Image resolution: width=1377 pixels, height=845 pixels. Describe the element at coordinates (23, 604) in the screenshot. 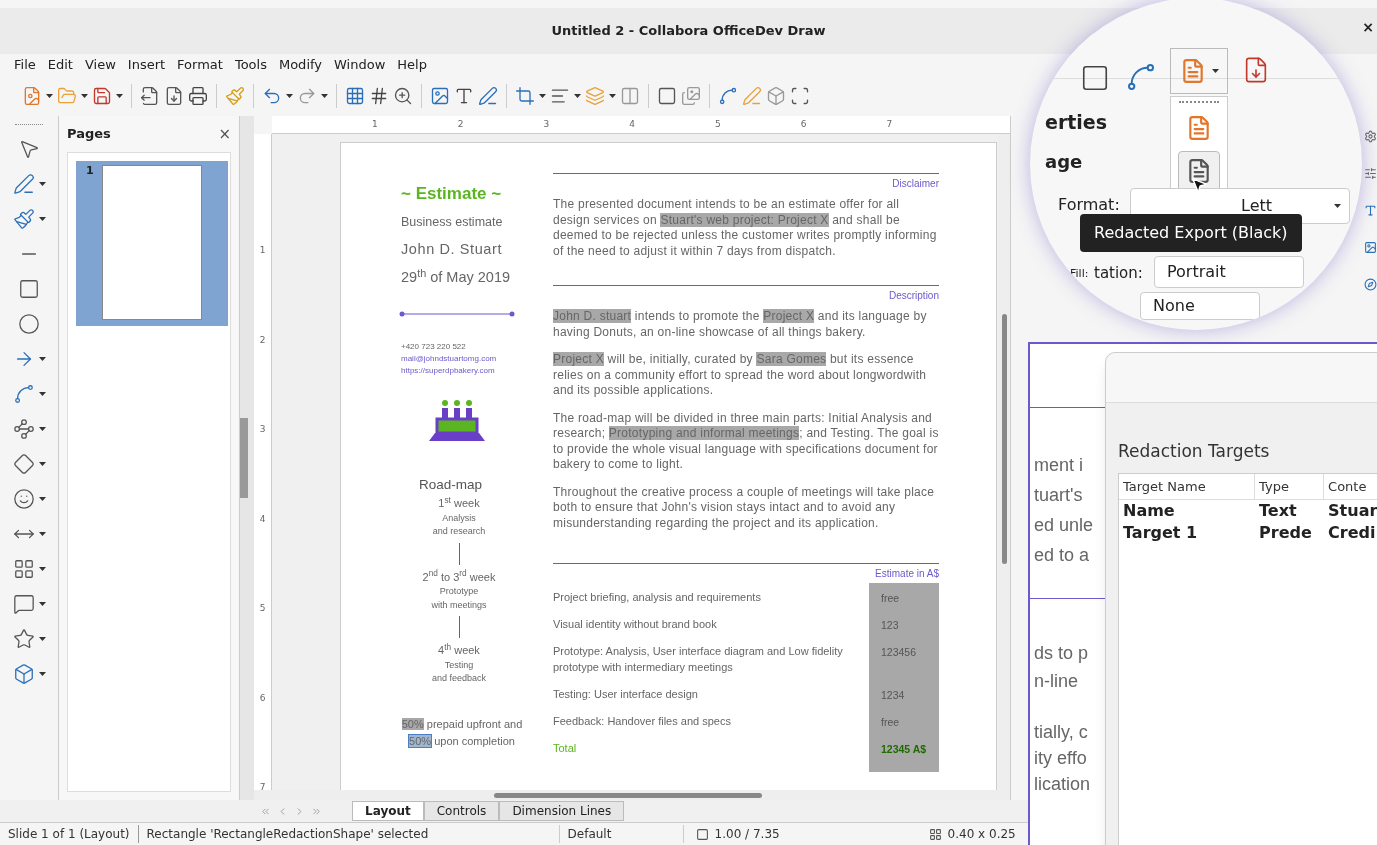

I see `callout-icon` at that location.